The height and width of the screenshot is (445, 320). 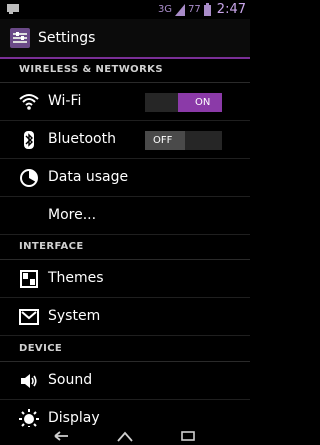 I want to click on settings-item-label: Bluetooth, so click(x=82, y=139).